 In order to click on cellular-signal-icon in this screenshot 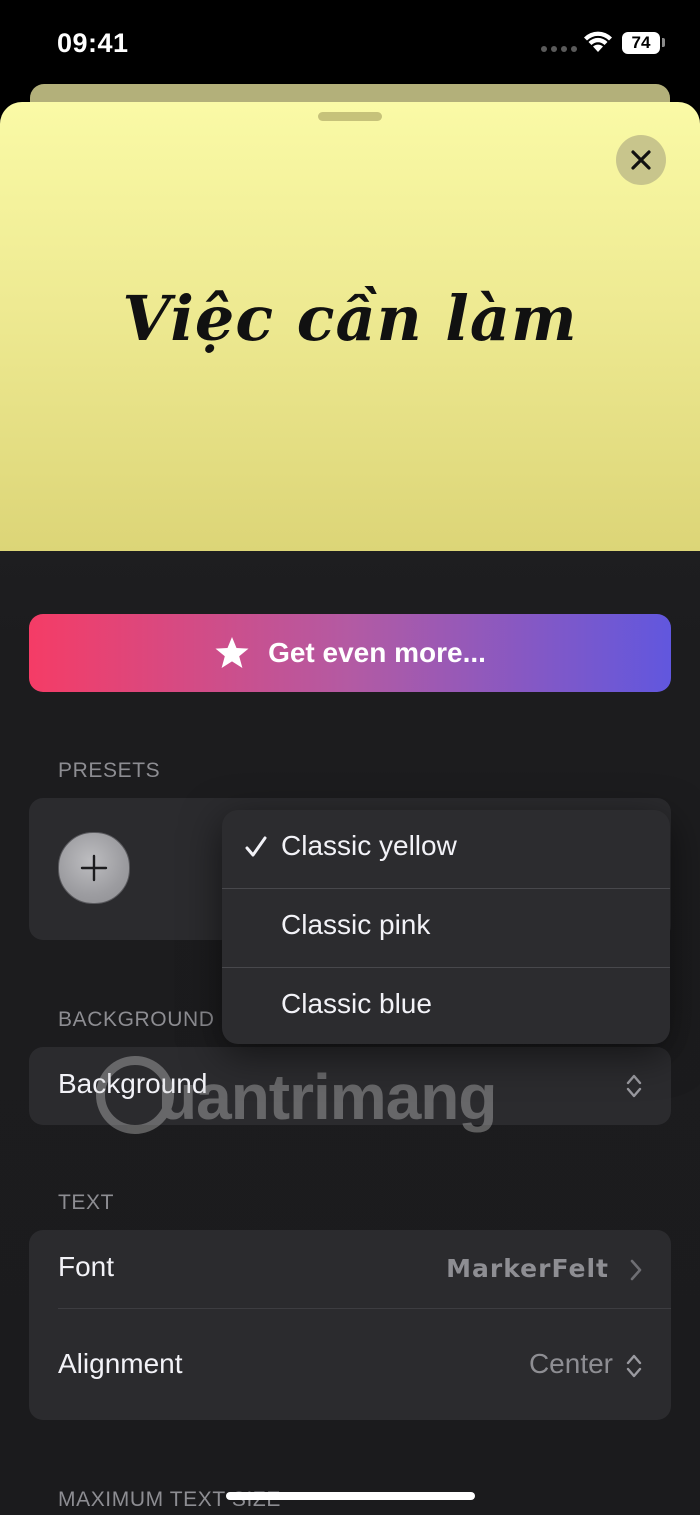, I will do `click(559, 49)`.